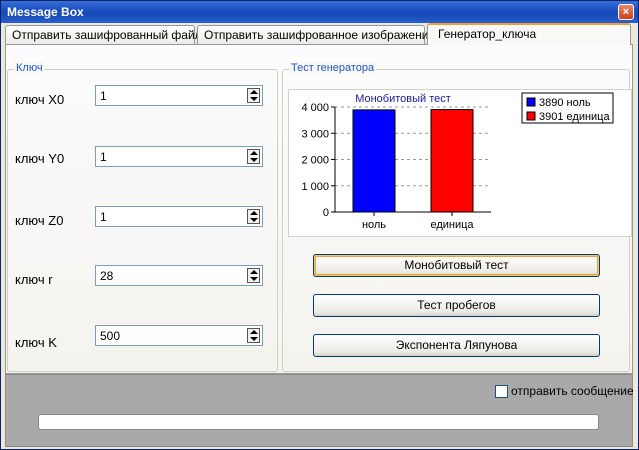 This screenshot has height=450, width=639. I want to click on close-button: ×, so click(626, 12).